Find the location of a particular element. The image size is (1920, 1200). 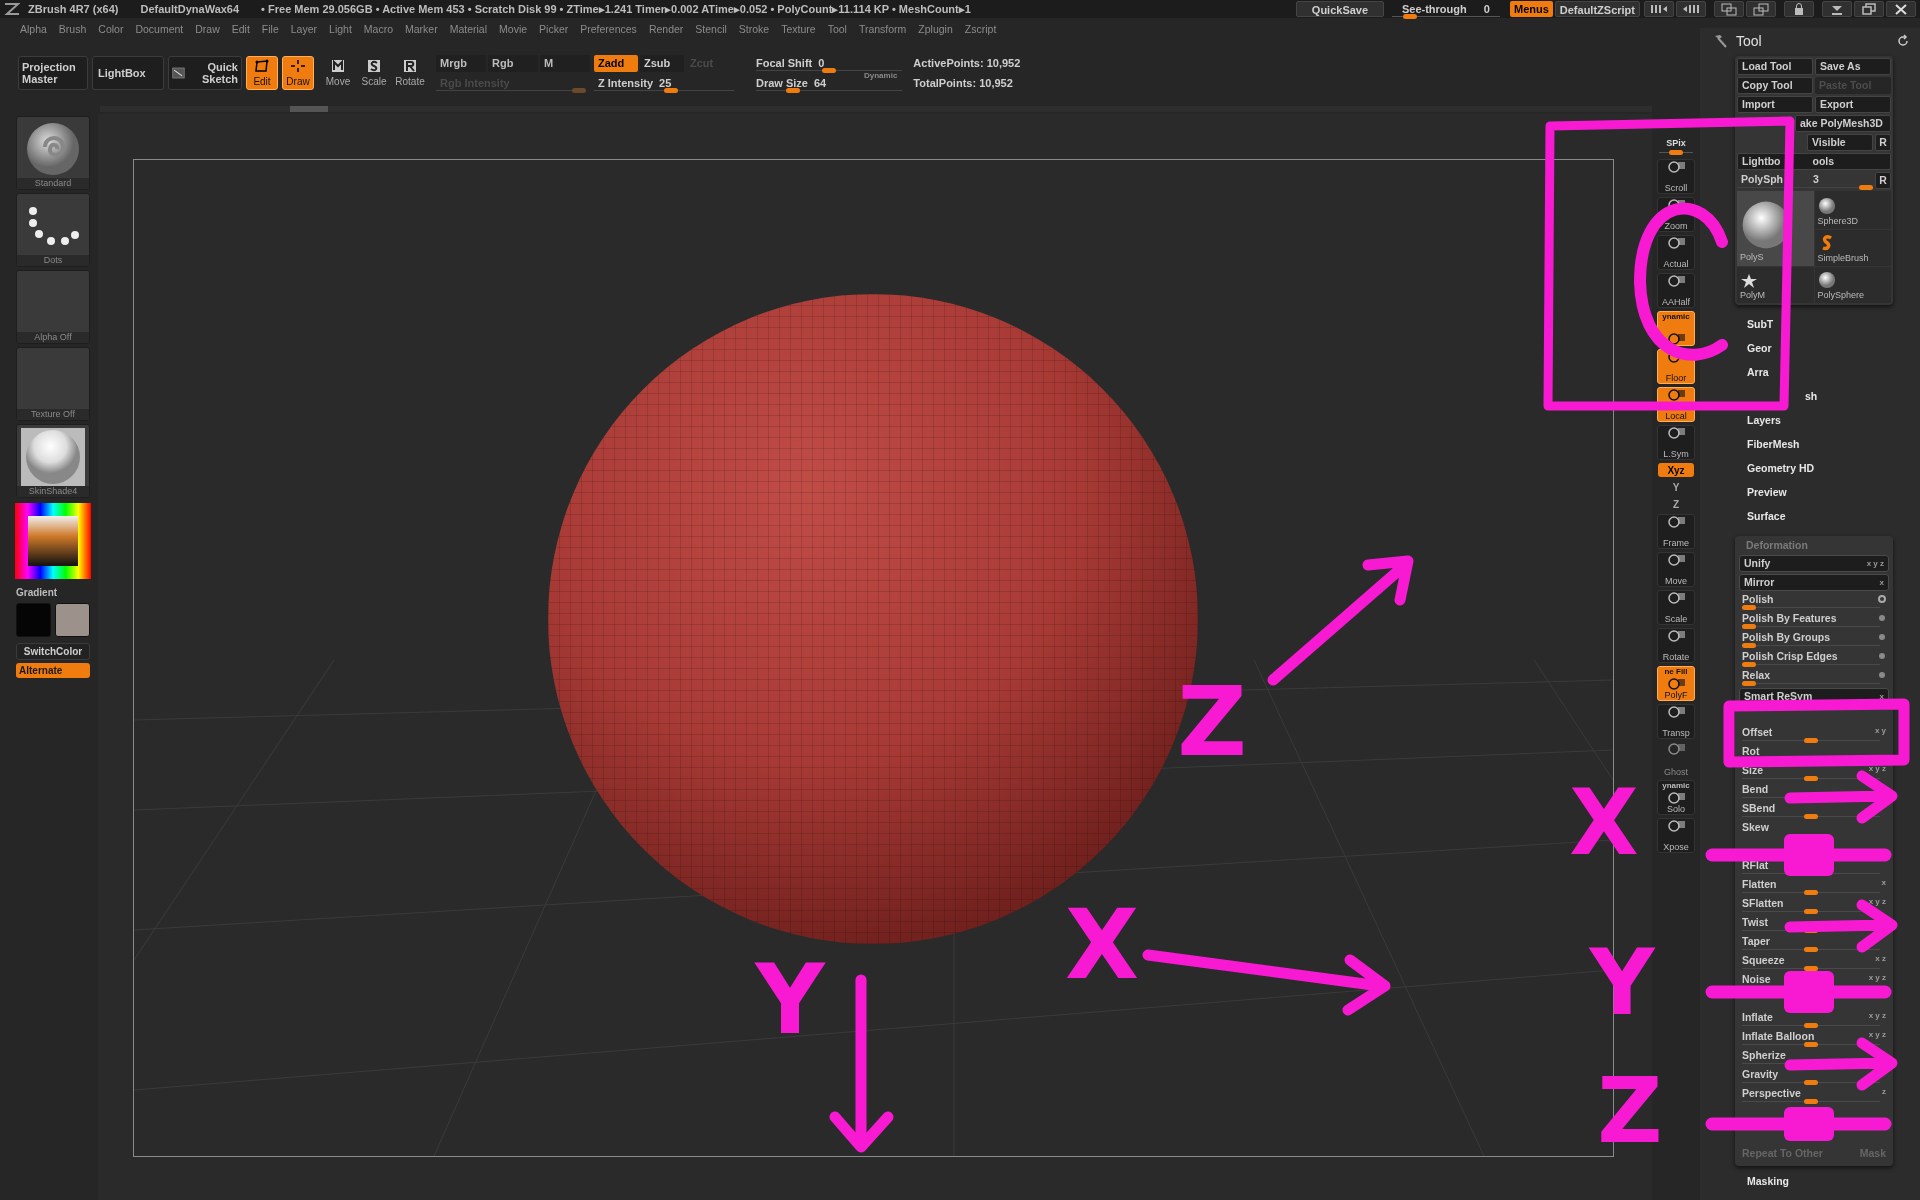

section-header: FiberMesh is located at coordinates (1833, 444).